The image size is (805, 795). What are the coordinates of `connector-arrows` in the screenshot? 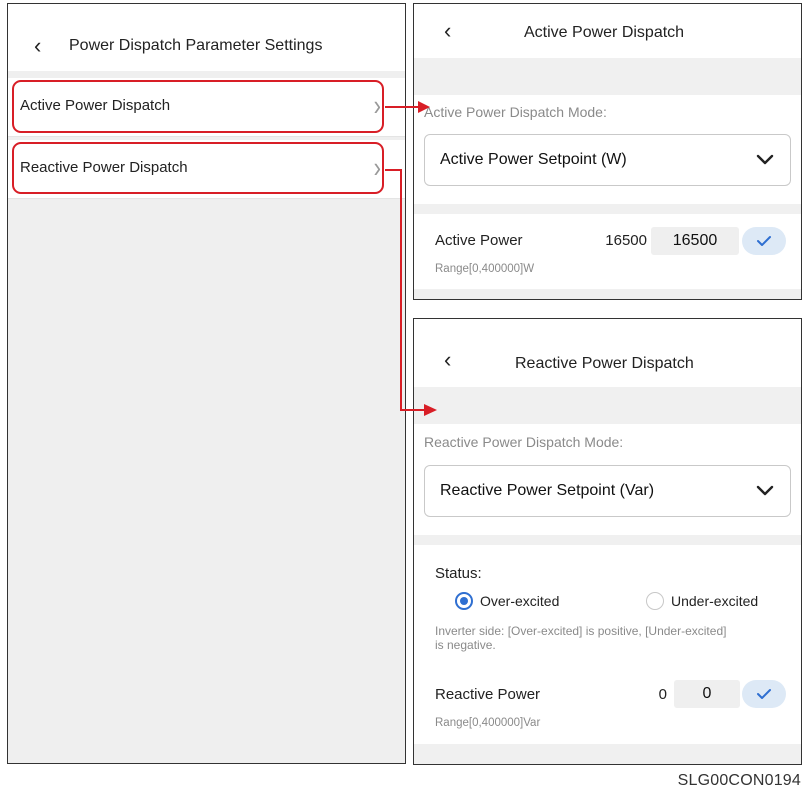 It's located at (411, 258).